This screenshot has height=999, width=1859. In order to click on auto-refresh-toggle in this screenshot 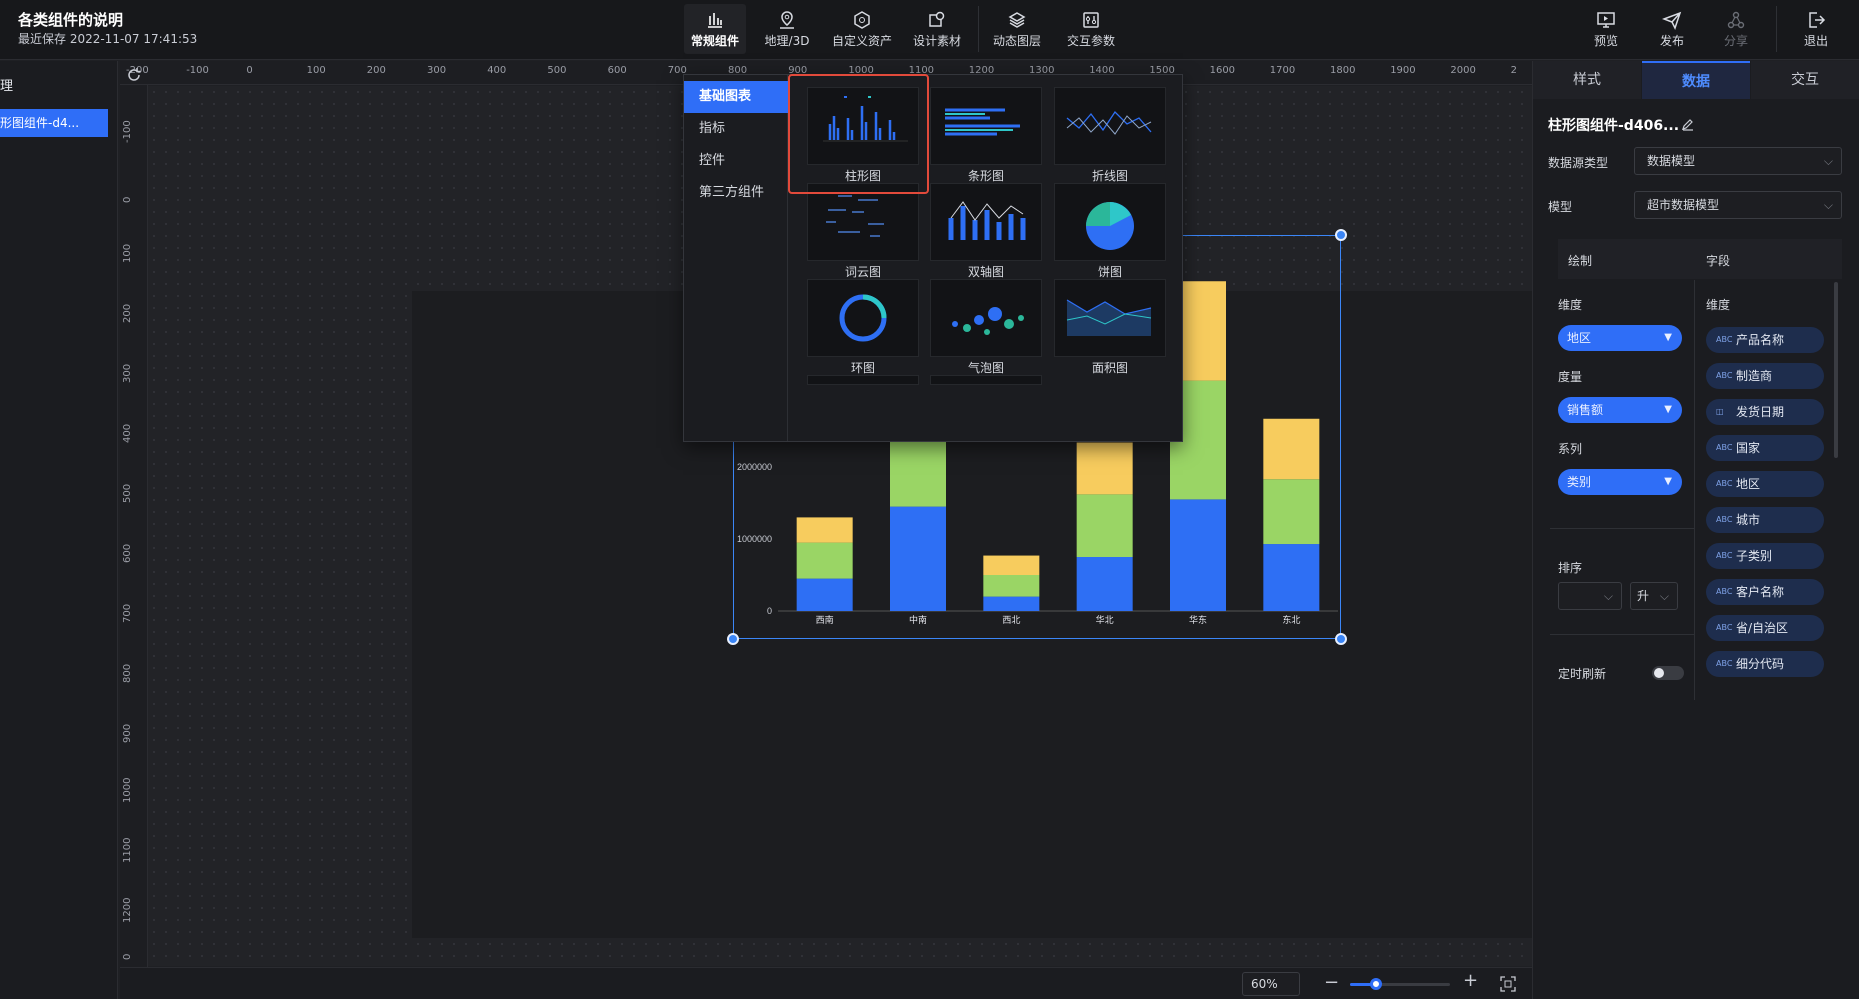, I will do `click(1668, 673)`.